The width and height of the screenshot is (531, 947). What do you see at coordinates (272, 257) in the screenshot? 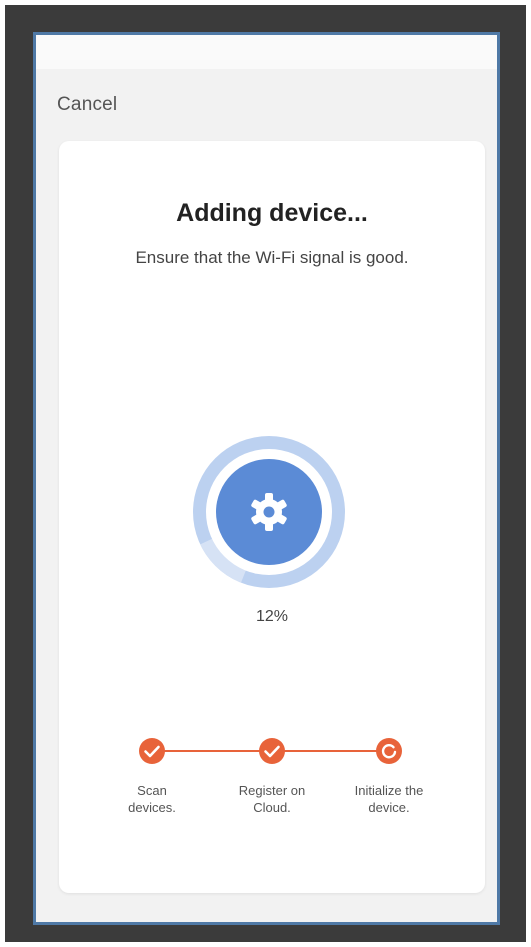
I see `wifi-hint-text: Ensure that the Wi-Fi signal is good.` at bounding box center [272, 257].